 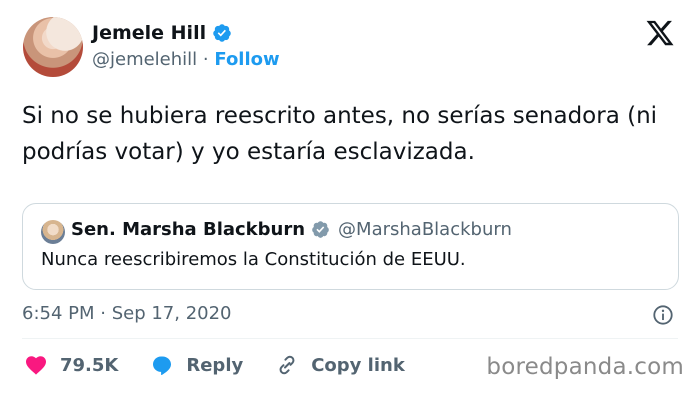 What do you see at coordinates (188, 229) in the screenshot?
I see `quoted-author-name: Sen. Marsha Blackburn` at bounding box center [188, 229].